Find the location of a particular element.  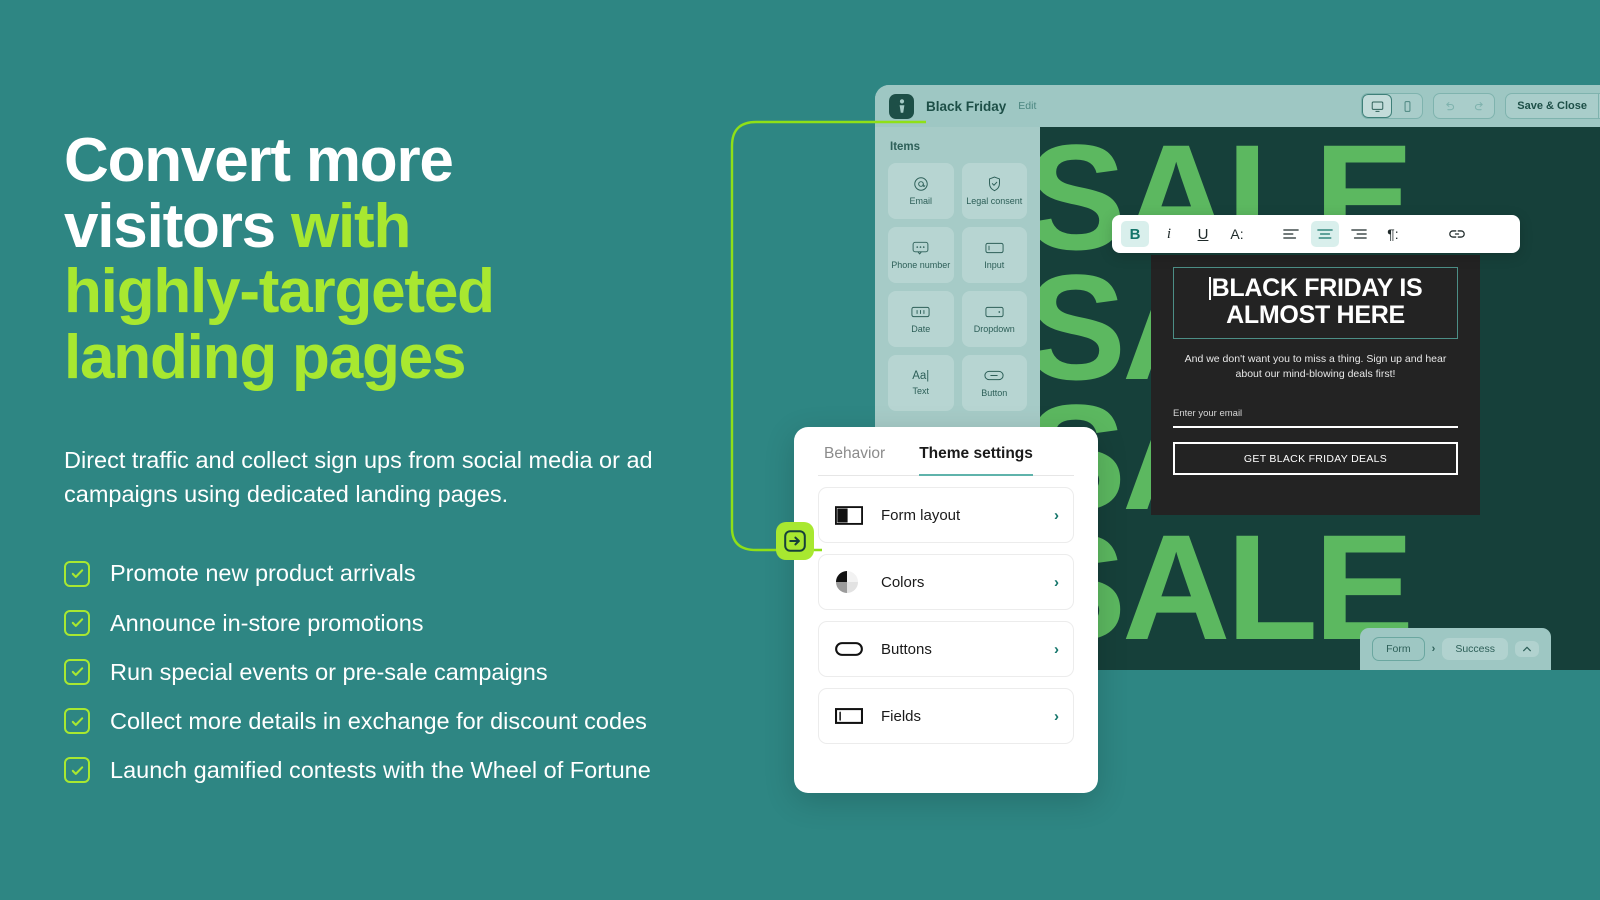

headline-line-4: landing pages is located at coordinates (265, 358).